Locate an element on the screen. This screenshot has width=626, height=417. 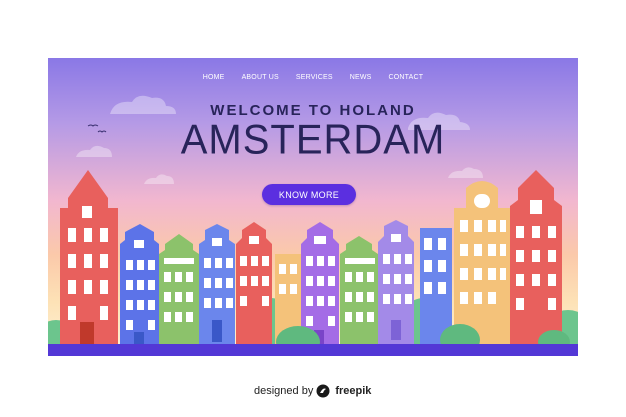
nav-item-news: NEWS is located at coordinates (361, 77).